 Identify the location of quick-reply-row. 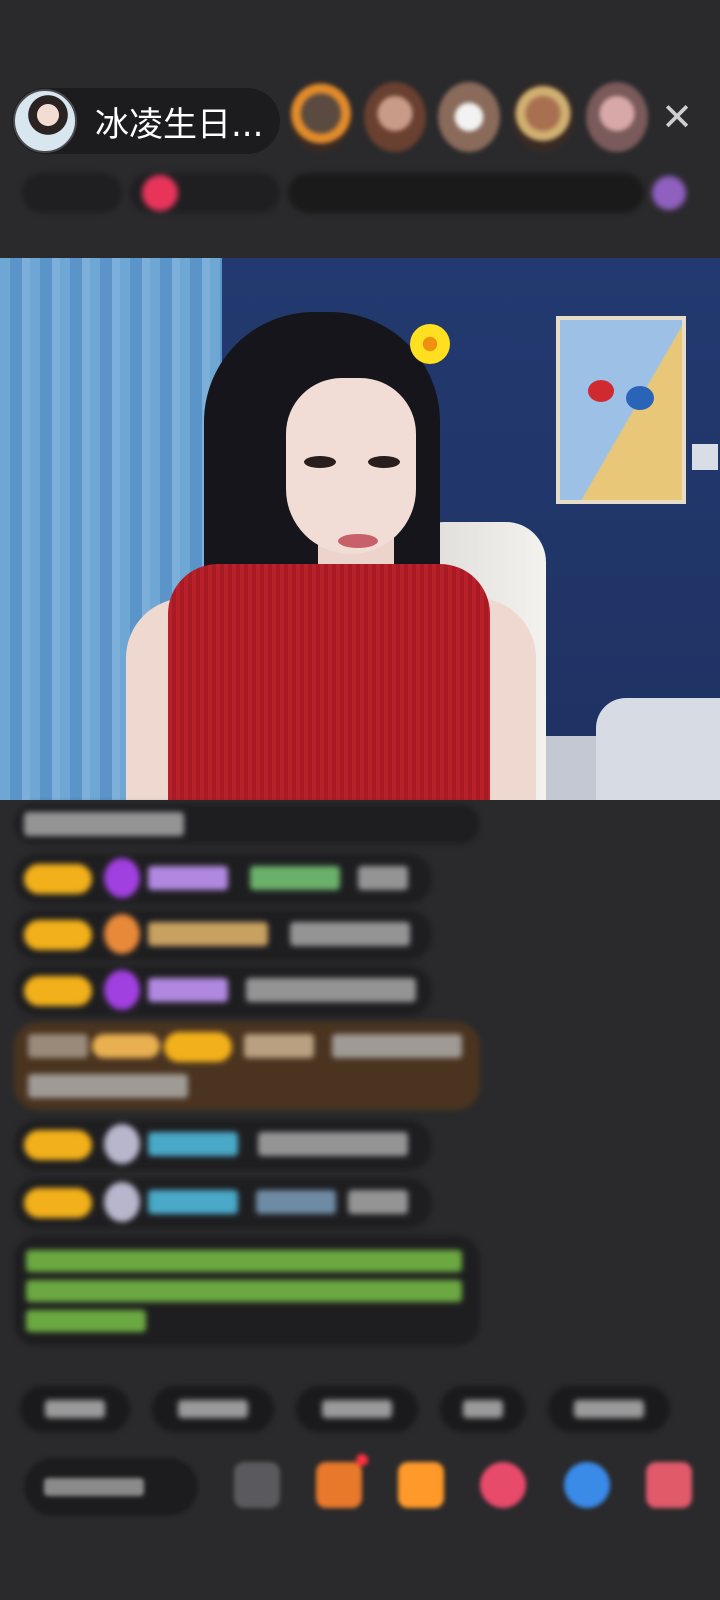
(370, 1409).